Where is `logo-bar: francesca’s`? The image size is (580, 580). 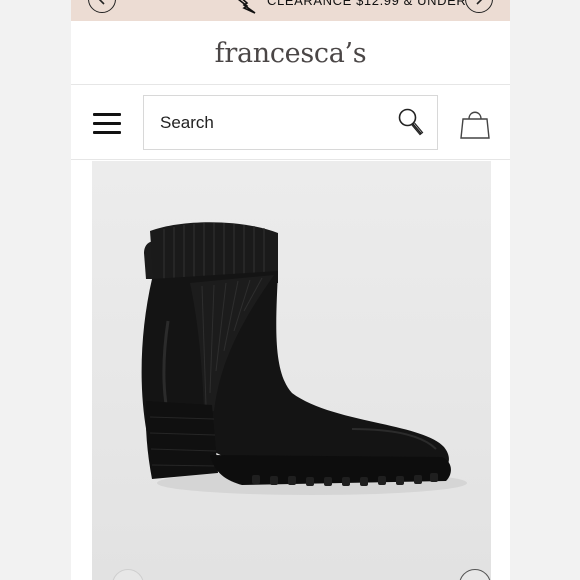
logo-bar: francesca’s is located at coordinates (290, 53).